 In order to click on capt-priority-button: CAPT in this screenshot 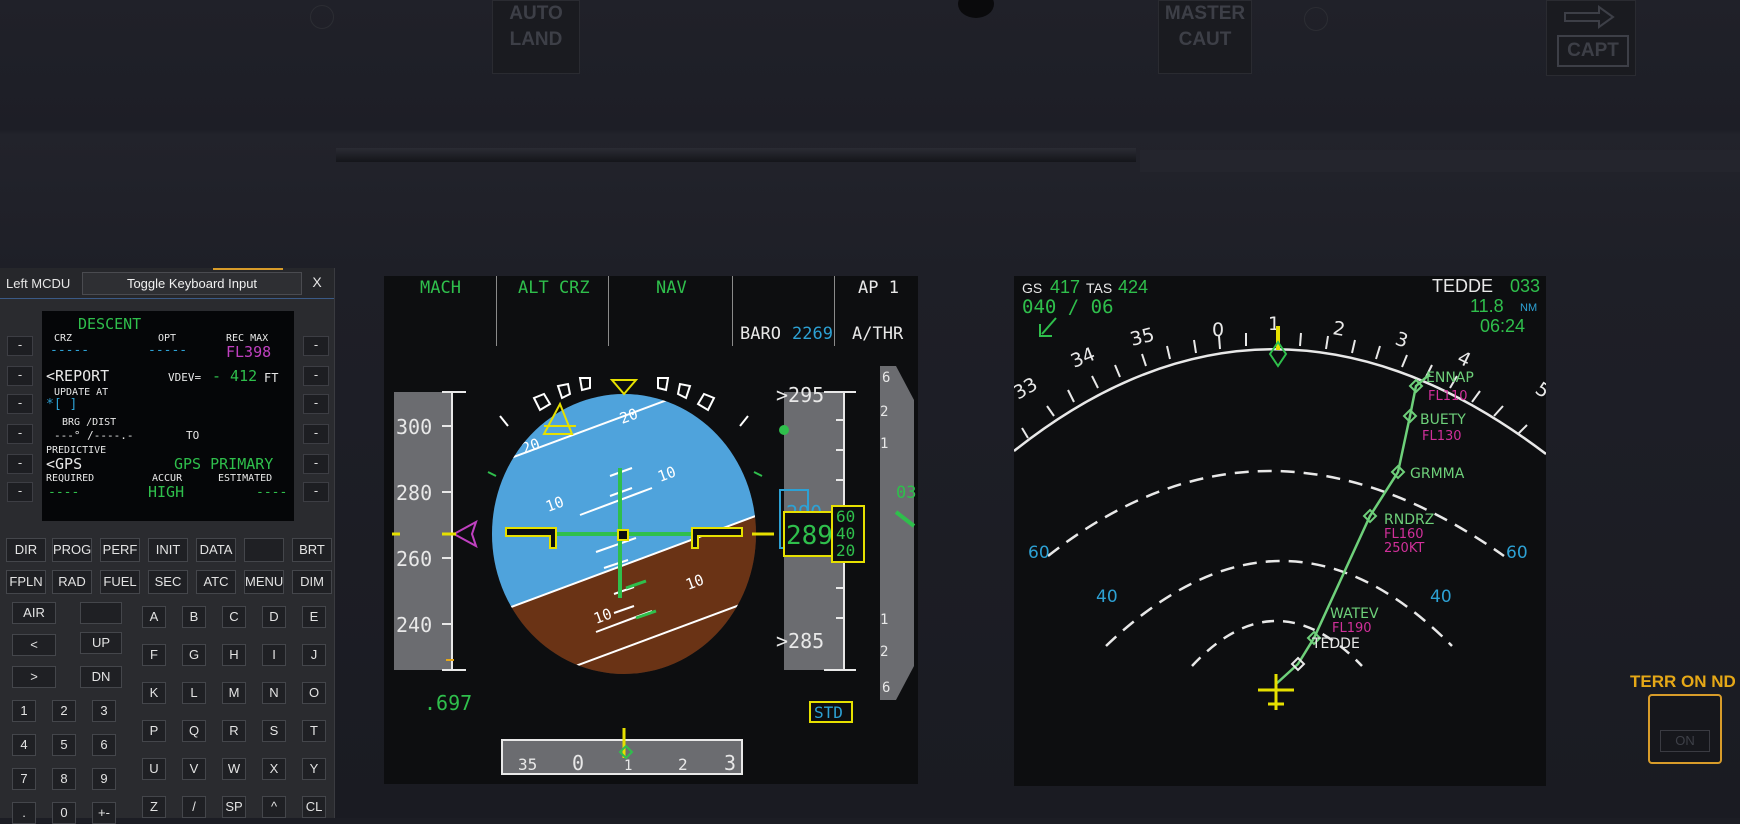, I will do `click(1591, 38)`.